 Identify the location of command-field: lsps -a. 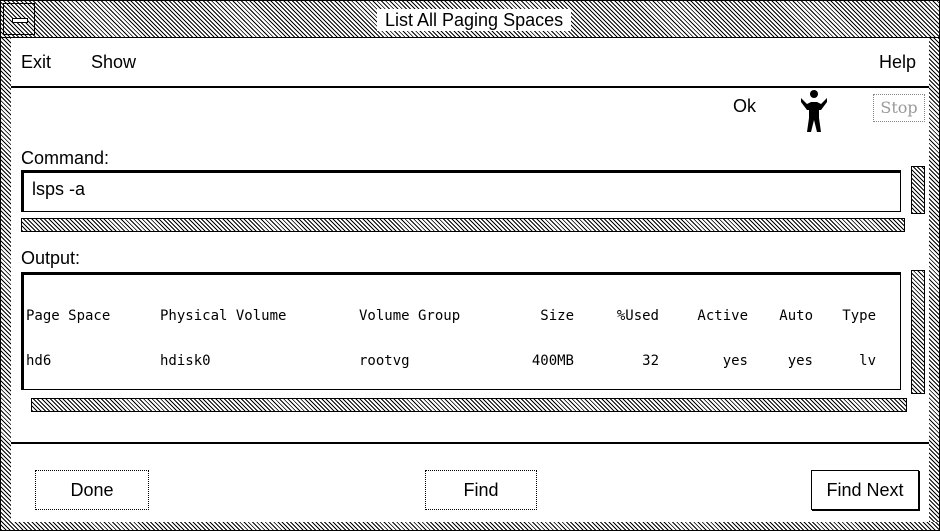
(461, 191).